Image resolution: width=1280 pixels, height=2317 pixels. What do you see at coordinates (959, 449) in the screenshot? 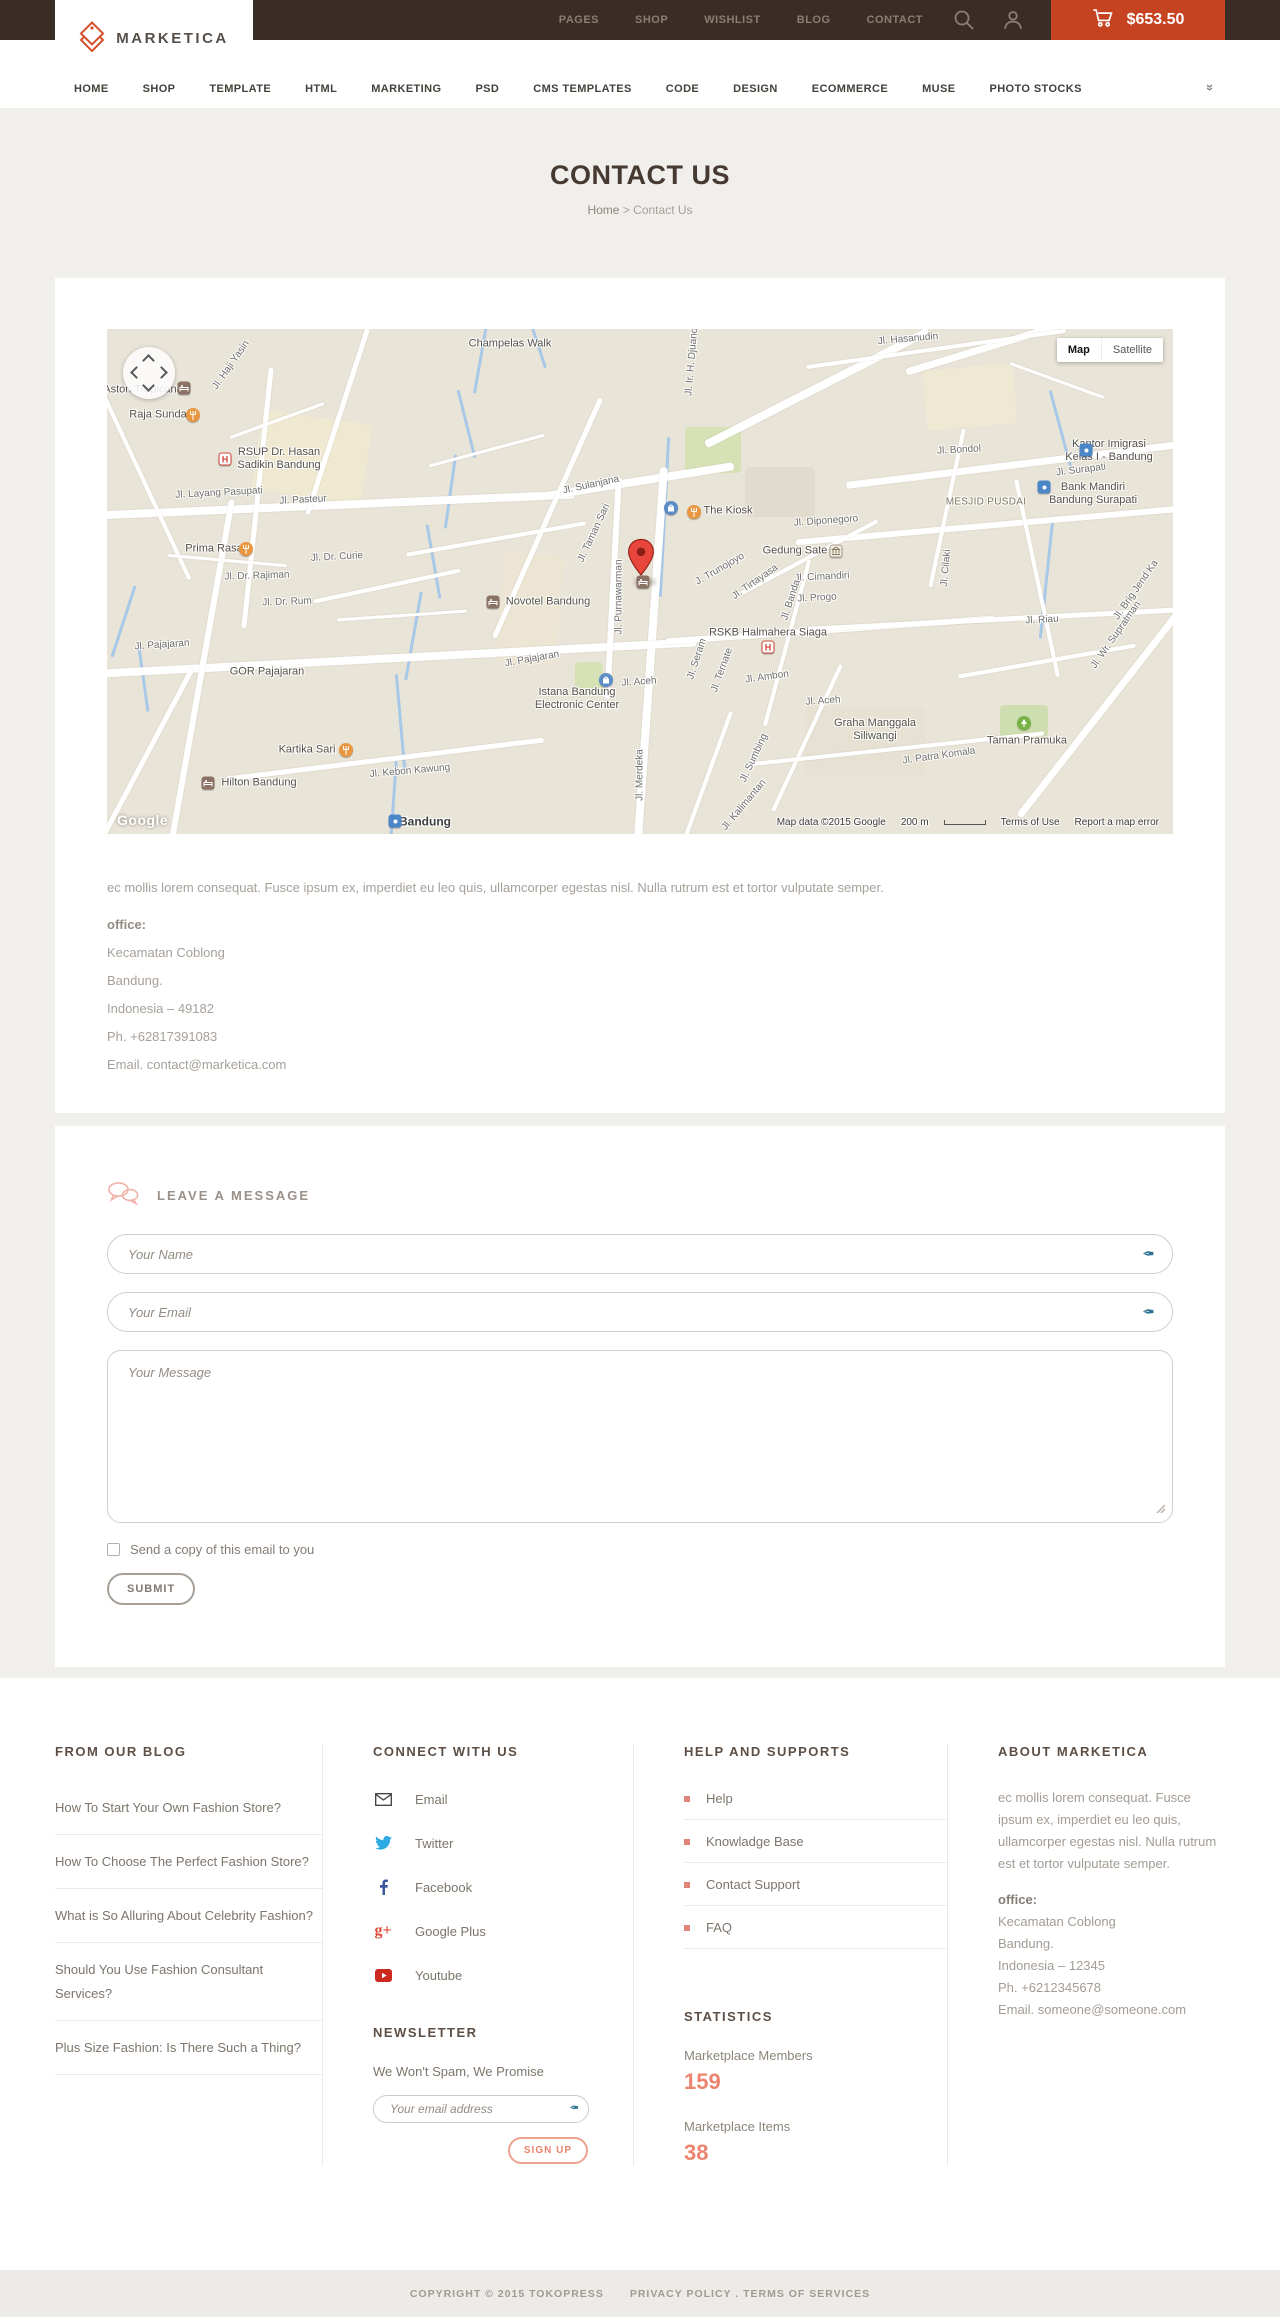
I see `map-label: Jl. Bondol` at bounding box center [959, 449].